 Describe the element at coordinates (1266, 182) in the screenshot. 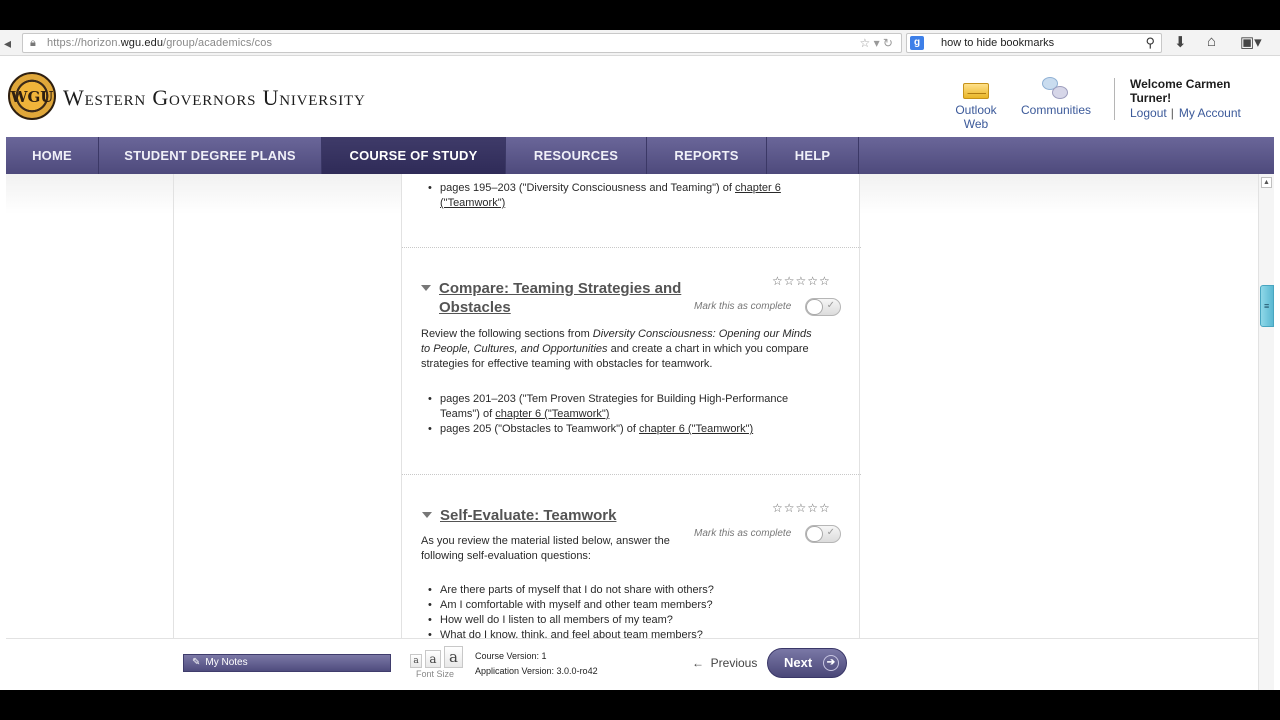

I see `scroll-up-arrow-icon: ▲` at that location.